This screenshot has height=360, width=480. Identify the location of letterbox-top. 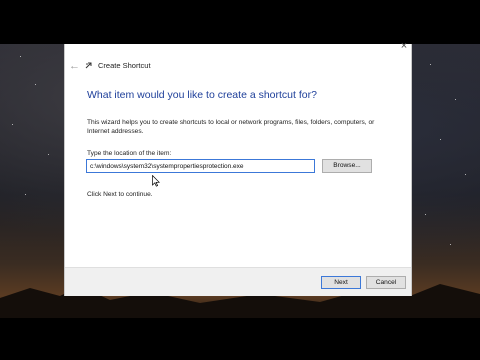
(240, 22).